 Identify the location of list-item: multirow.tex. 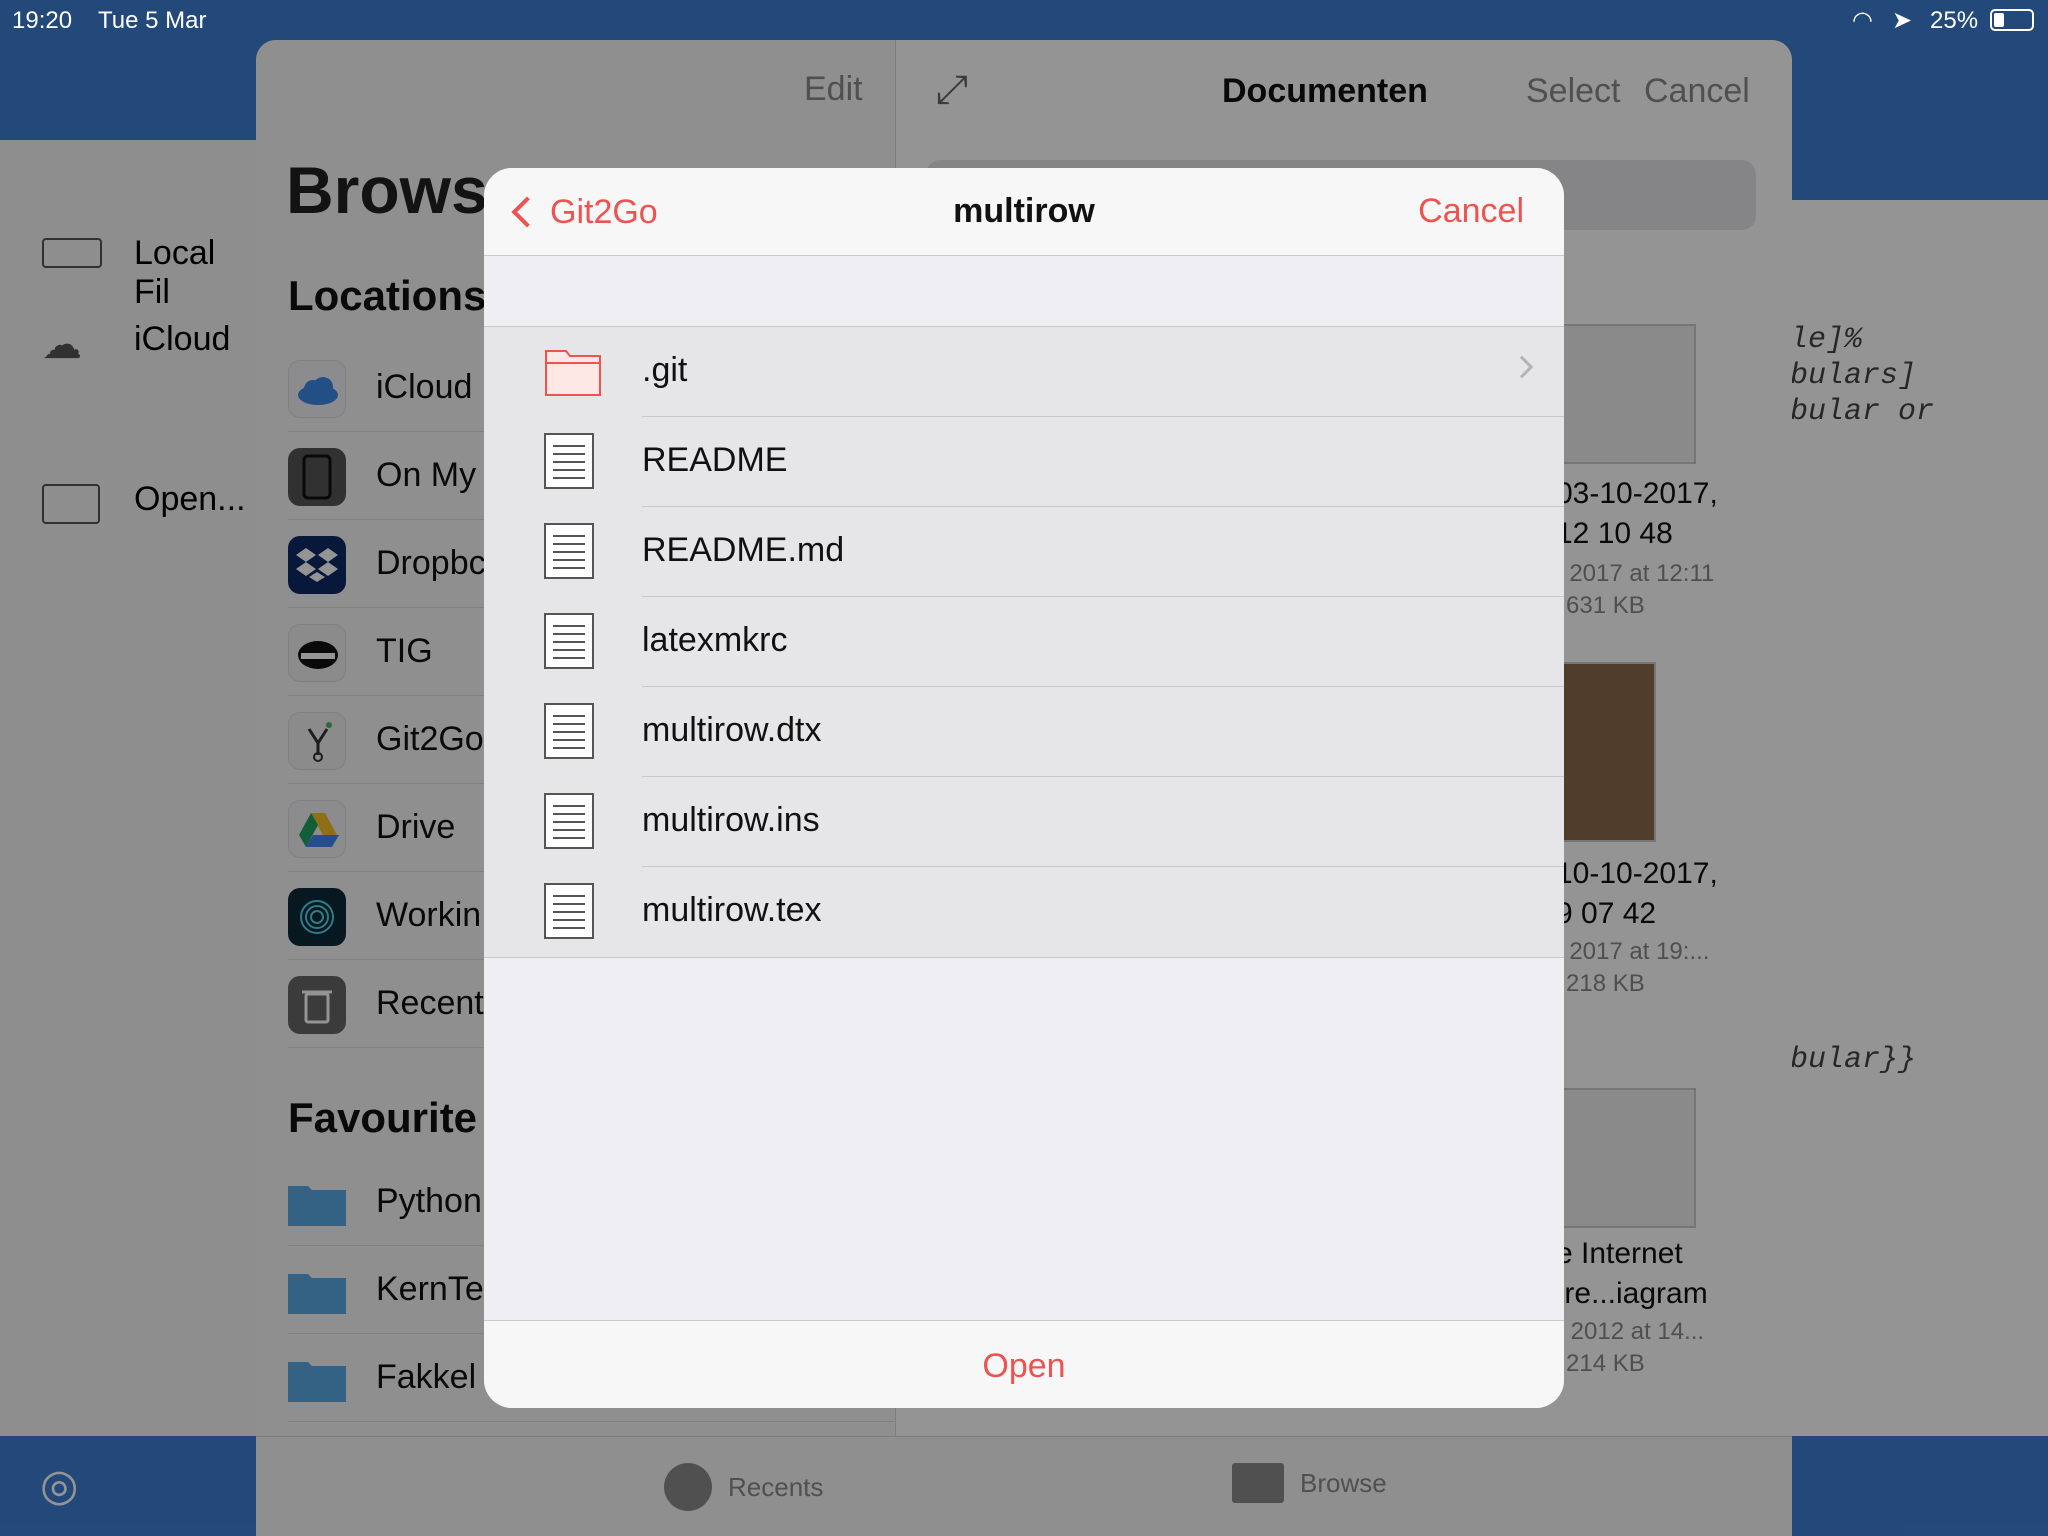
(1024, 912).